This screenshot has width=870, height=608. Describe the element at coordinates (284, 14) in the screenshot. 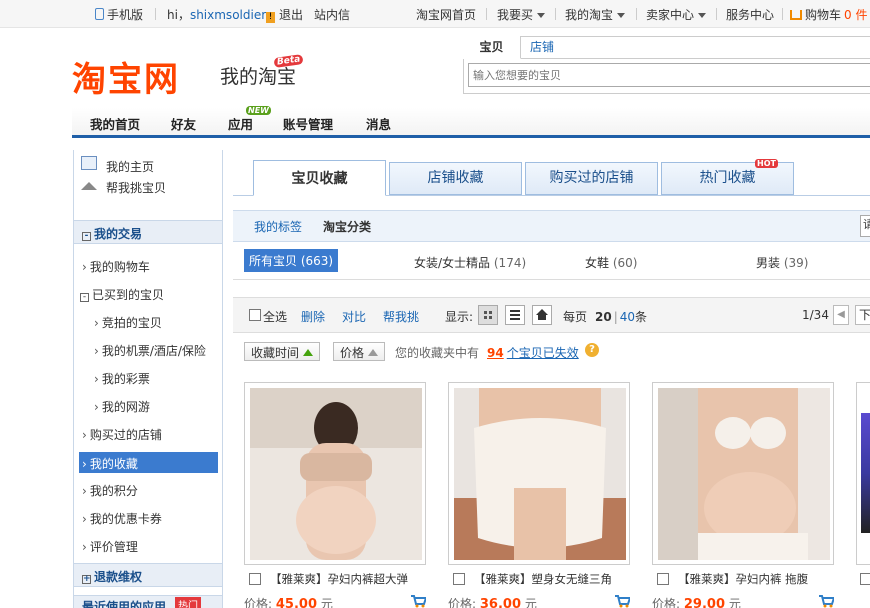

I see `logout-link: ! 退出` at that location.